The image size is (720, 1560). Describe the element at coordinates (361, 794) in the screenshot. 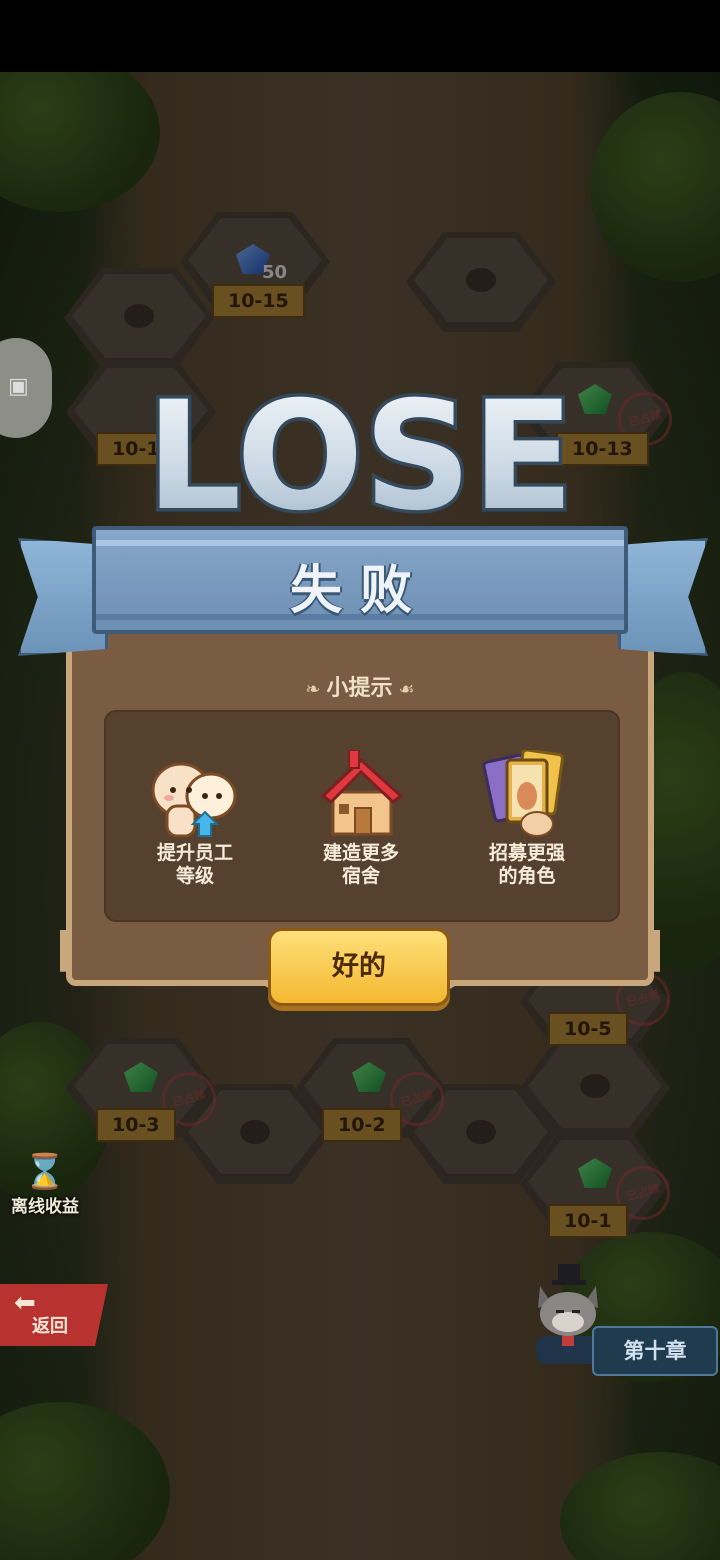

I see `house-icon` at that location.